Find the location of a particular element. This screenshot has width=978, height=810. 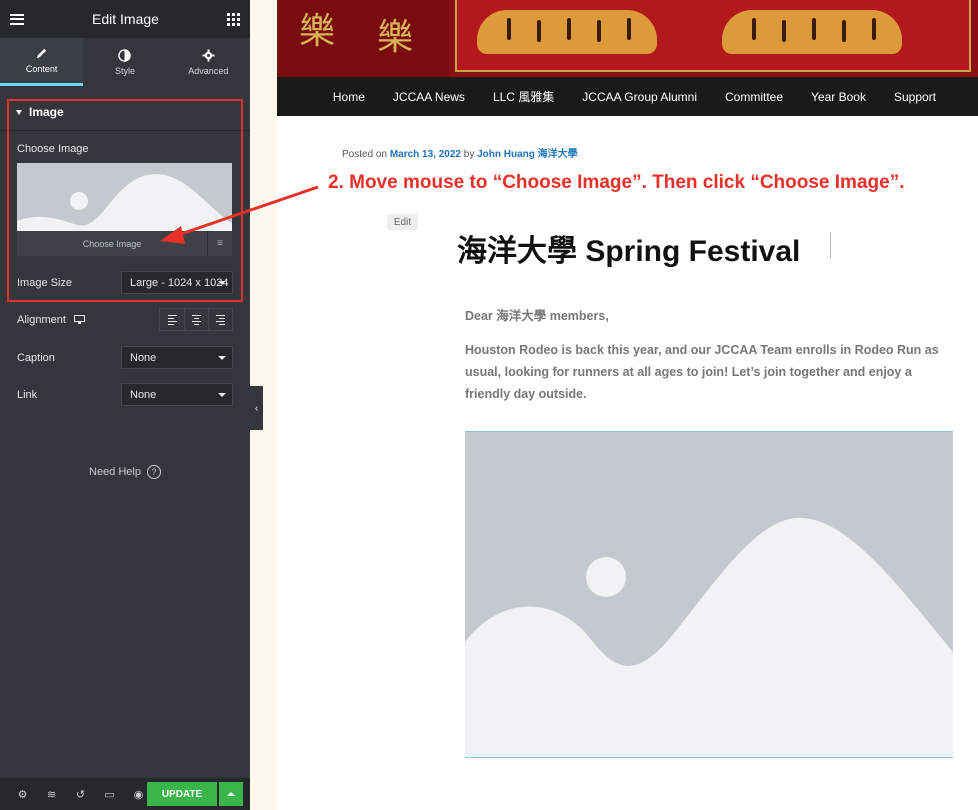

edit-button: Edit is located at coordinates (402, 222).